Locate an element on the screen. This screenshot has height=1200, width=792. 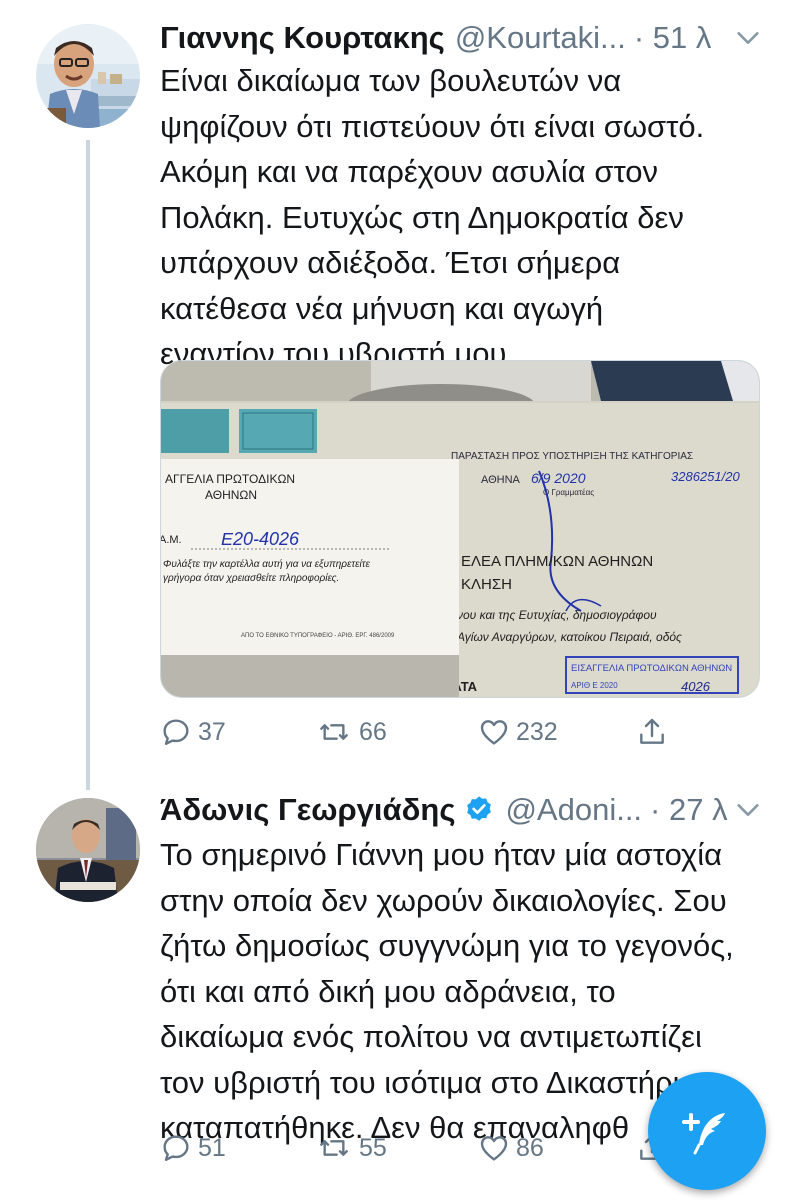
compose-tweet-button is located at coordinates (707, 1131).